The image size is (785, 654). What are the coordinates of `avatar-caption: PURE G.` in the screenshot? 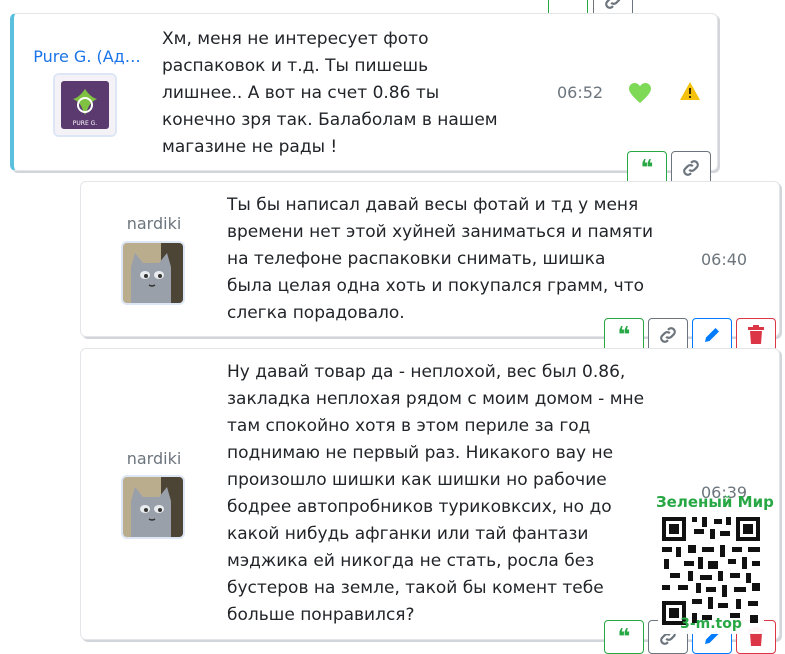 It's located at (85, 123).